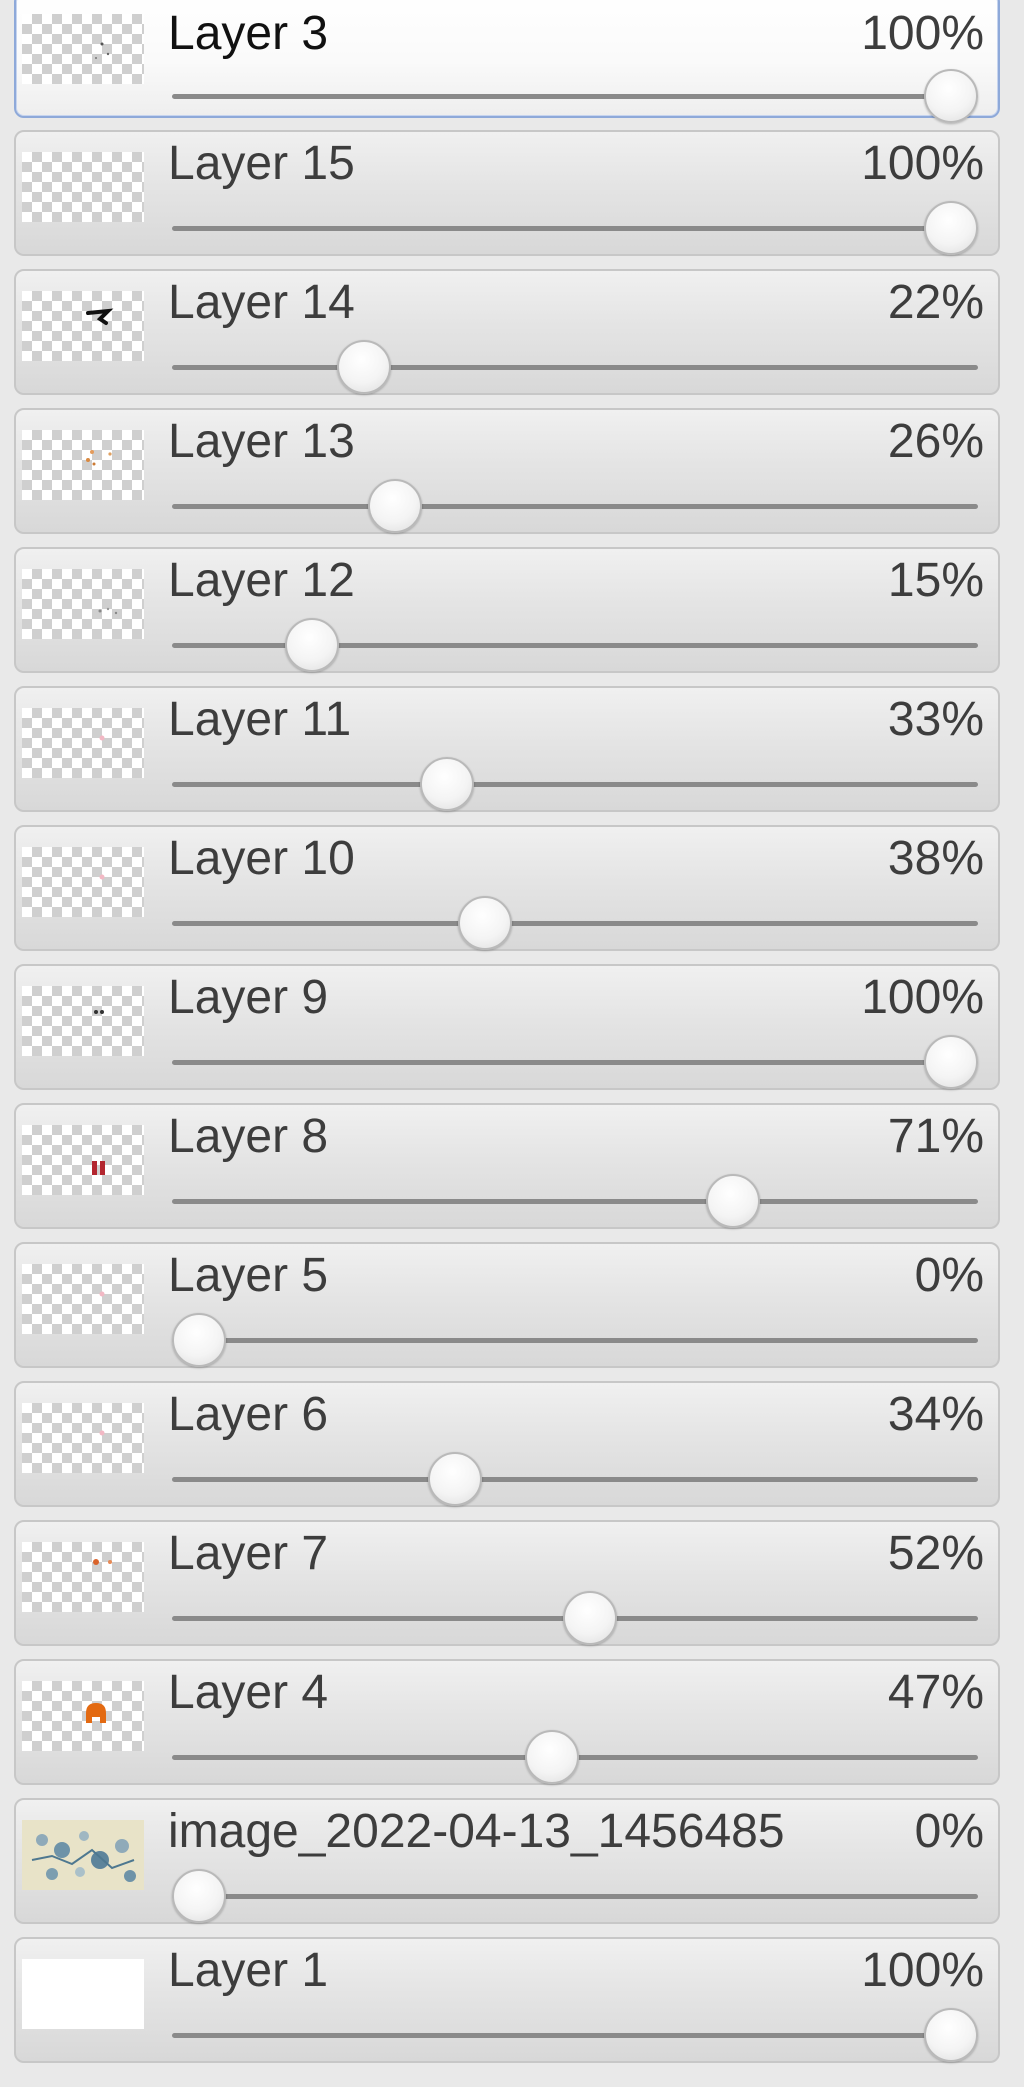  Describe the element at coordinates (83, 326) in the screenshot. I see `black-stroke-thumbnail` at that location.